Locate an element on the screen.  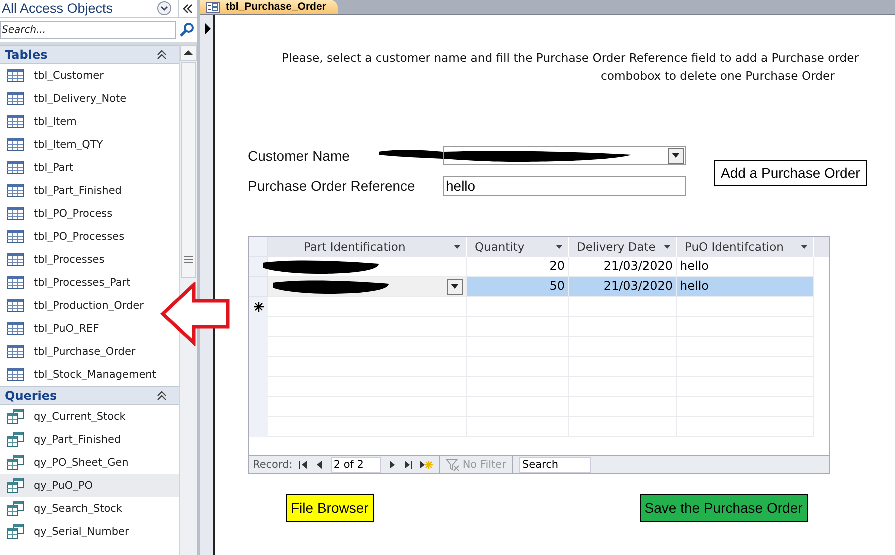
navigation-item: qy_Serial_Number is located at coordinates (68, 531).